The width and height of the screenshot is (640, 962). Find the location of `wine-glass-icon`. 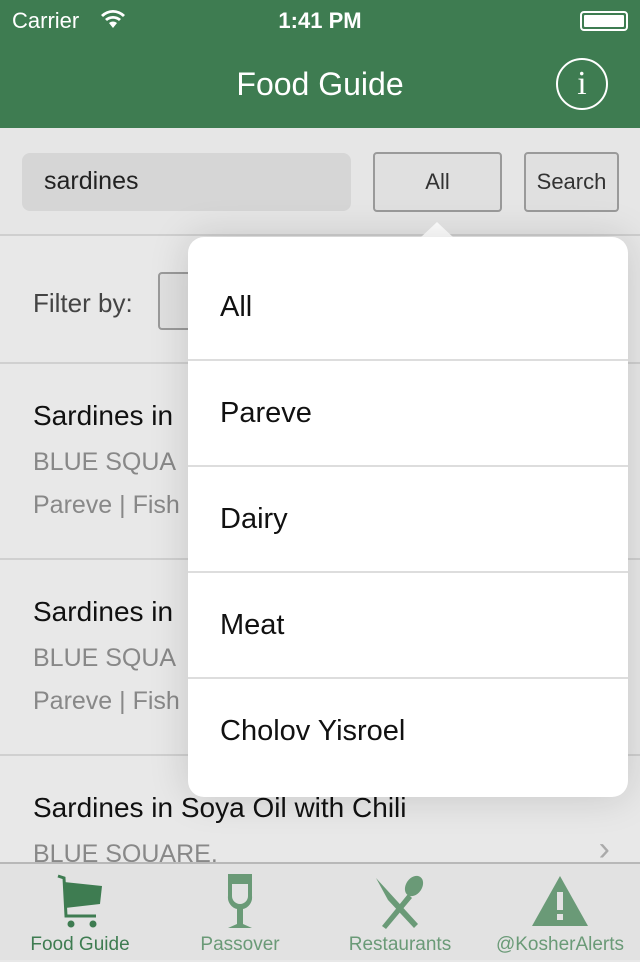

wine-glass-icon is located at coordinates (240, 901).